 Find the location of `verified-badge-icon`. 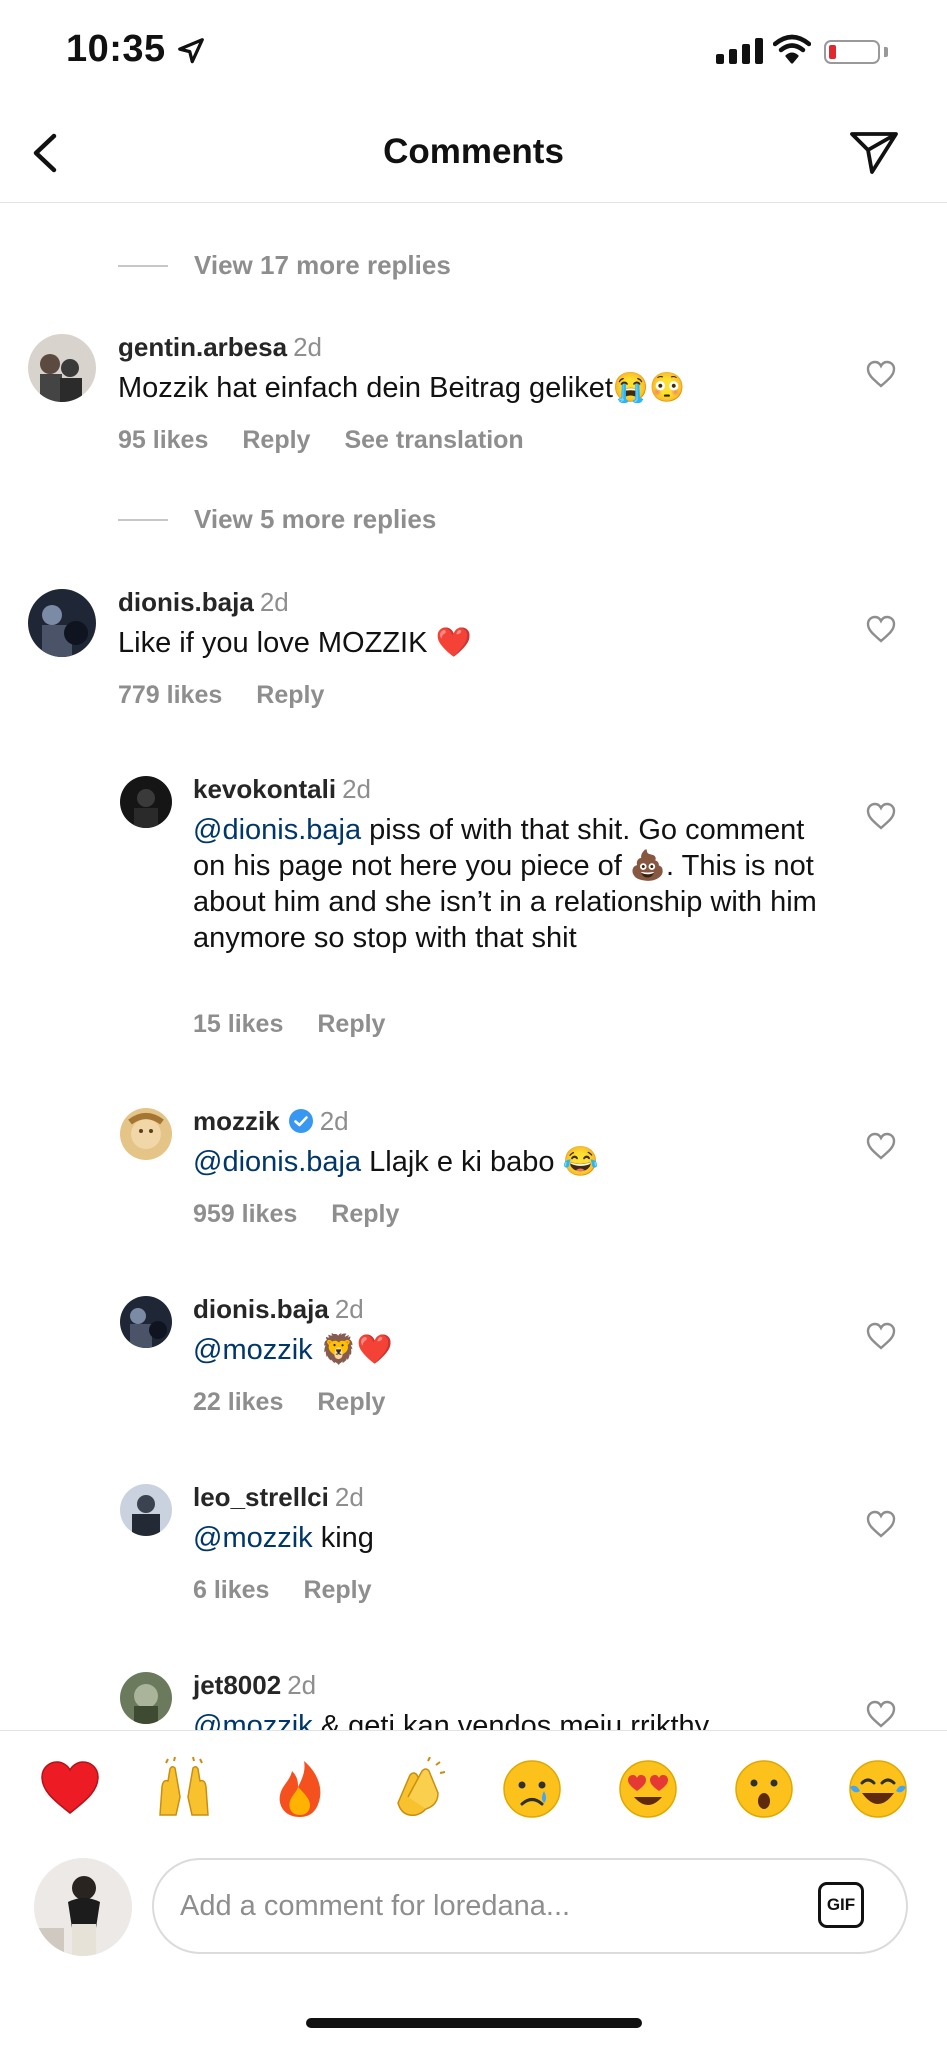

verified-badge-icon is located at coordinates (300, 1121).